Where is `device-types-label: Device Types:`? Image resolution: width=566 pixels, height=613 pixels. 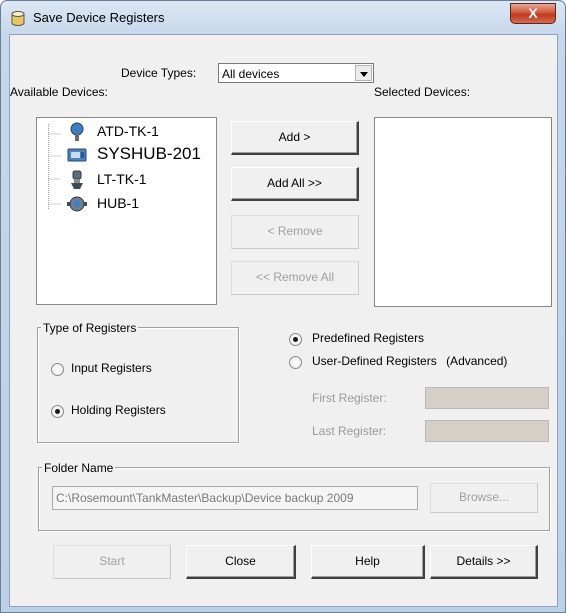 device-types-label: Device Types: is located at coordinates (159, 73).